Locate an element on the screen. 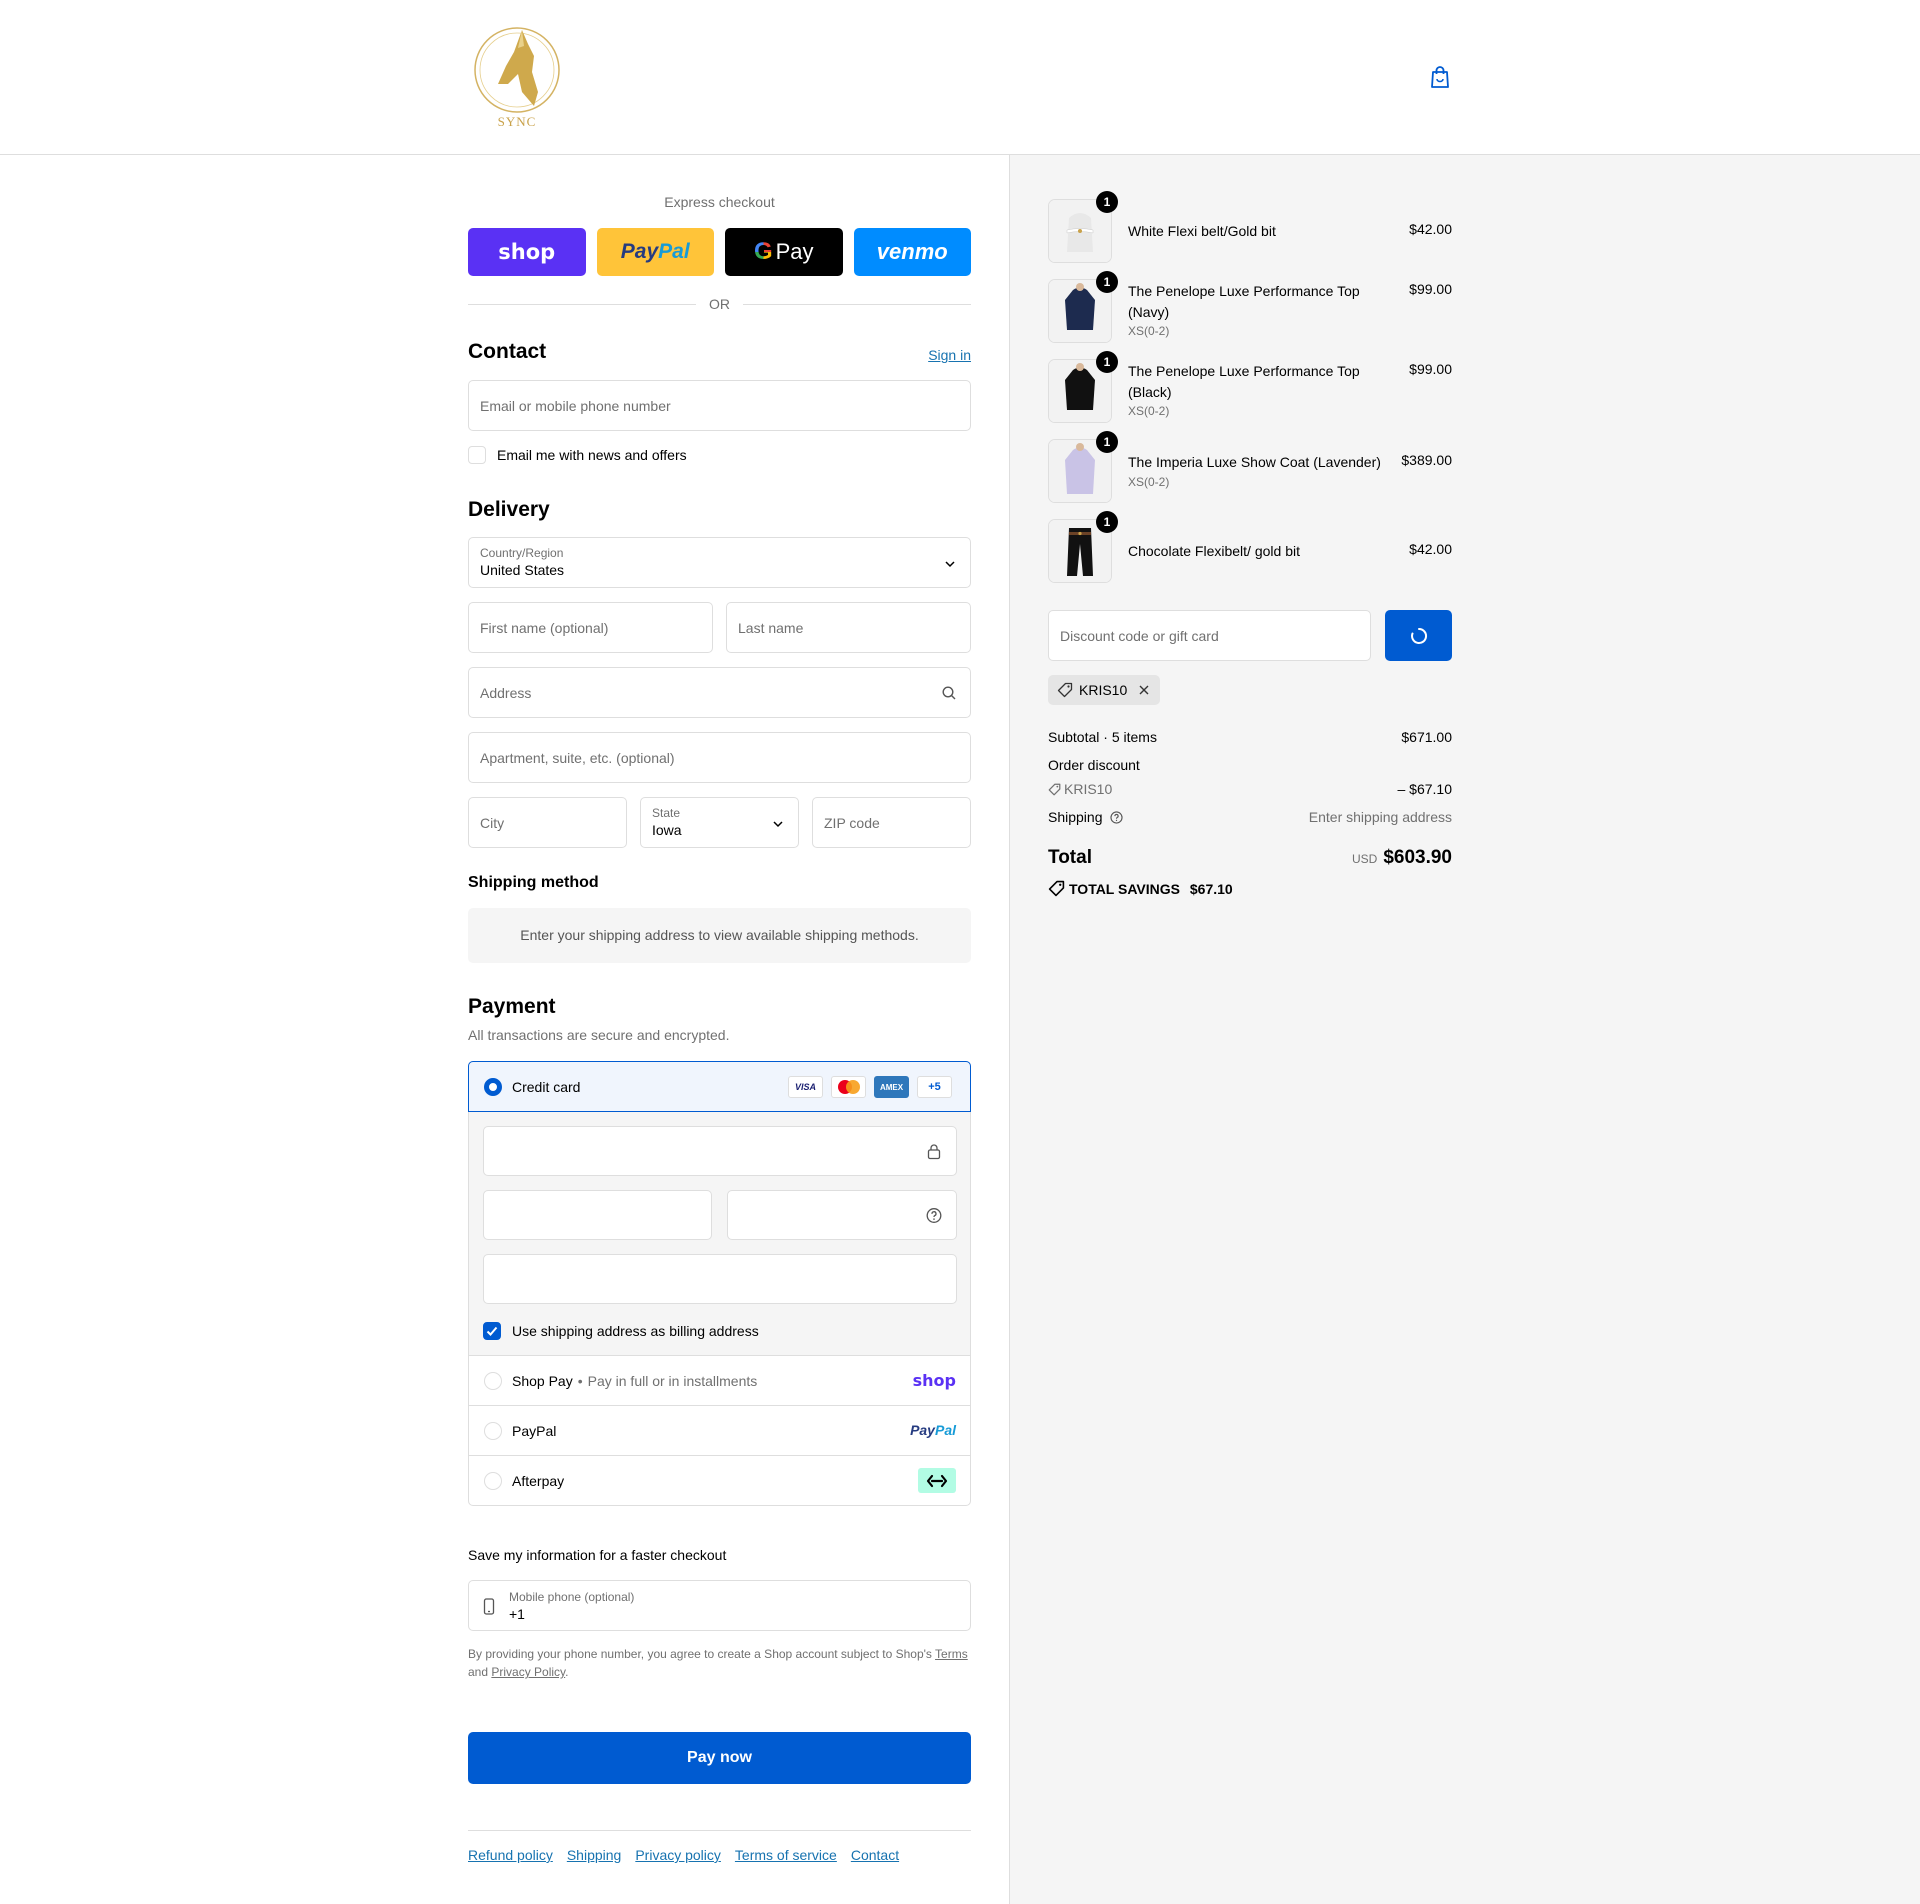 This screenshot has height=1904, width=1920. applied-code: KRIS10 is located at coordinates (1103, 690).